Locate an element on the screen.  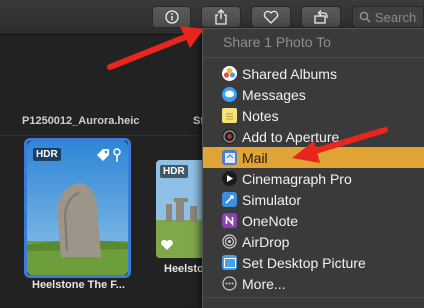
simulator-icon is located at coordinates (229, 199).